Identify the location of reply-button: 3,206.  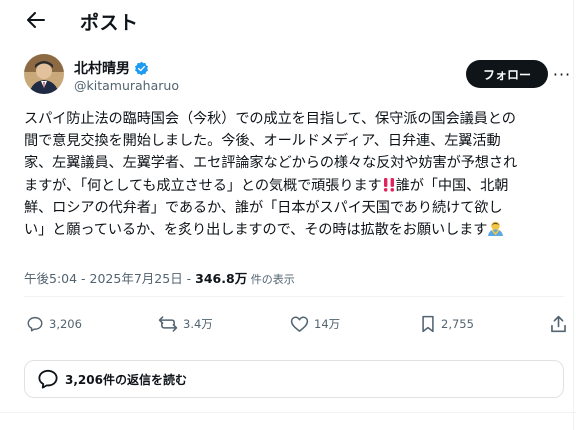
(54, 324).